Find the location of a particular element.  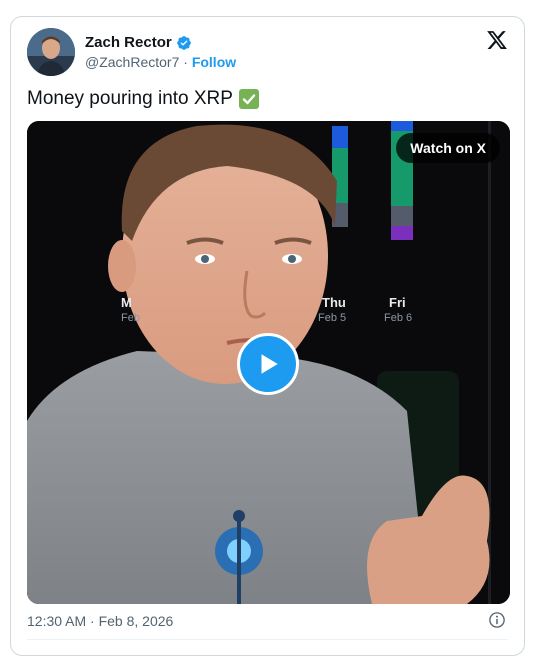

chart-day-label: M is located at coordinates (126, 302).